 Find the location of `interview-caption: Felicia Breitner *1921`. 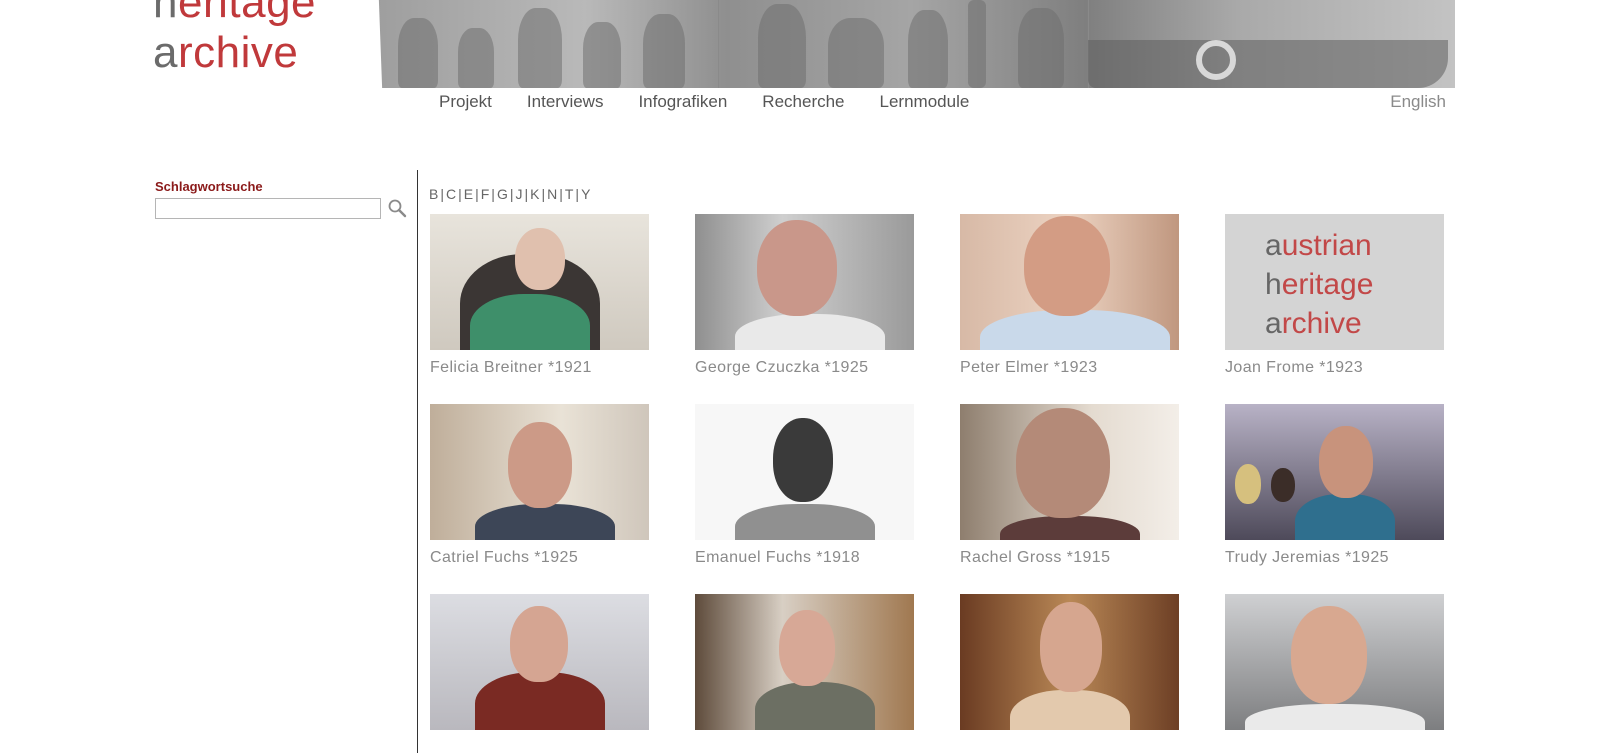

interview-caption: Felicia Breitner *1921 is located at coordinates (539, 368).